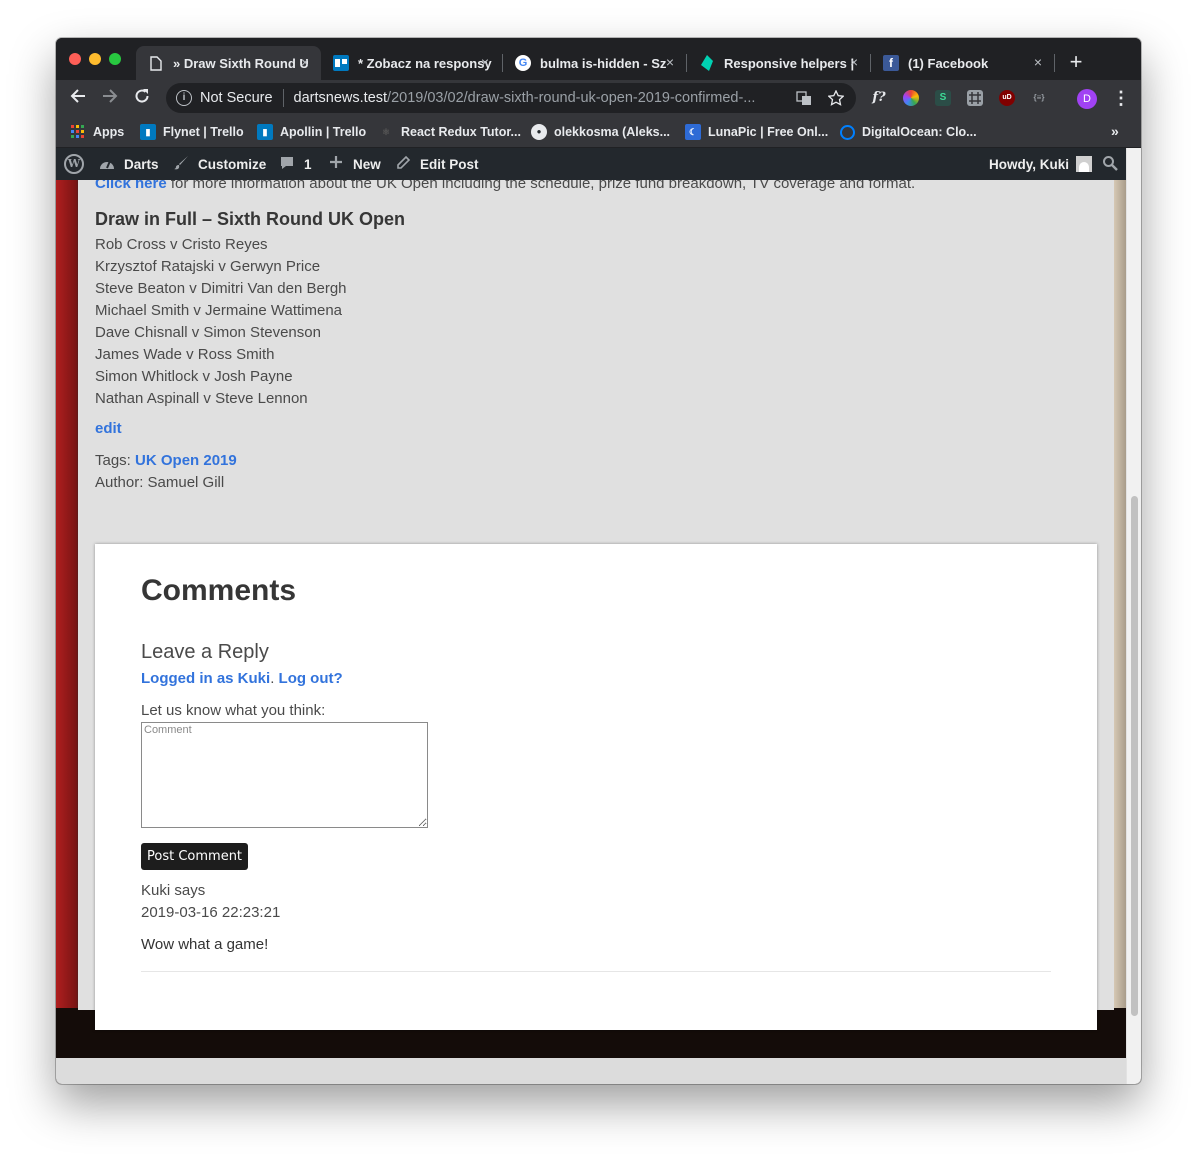 The width and height of the screenshot is (1197, 1159). What do you see at coordinates (95, 59) in the screenshot?
I see `window-minimize-button` at bounding box center [95, 59].